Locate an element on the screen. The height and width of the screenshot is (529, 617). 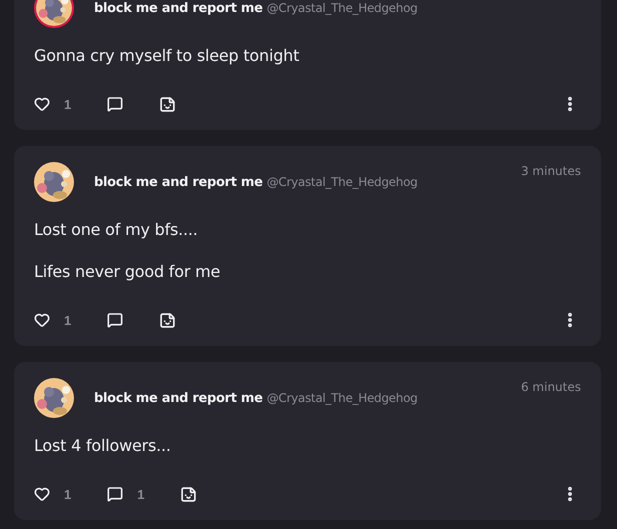
post-time: 6 minutes is located at coordinates (550, 387).